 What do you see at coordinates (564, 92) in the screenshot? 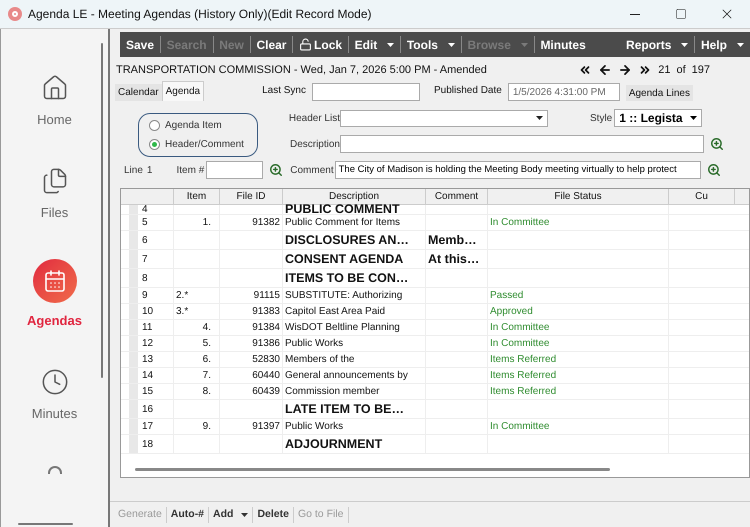
I see `published-date-field: 1/5/2026 4:31:00 PM` at bounding box center [564, 92].